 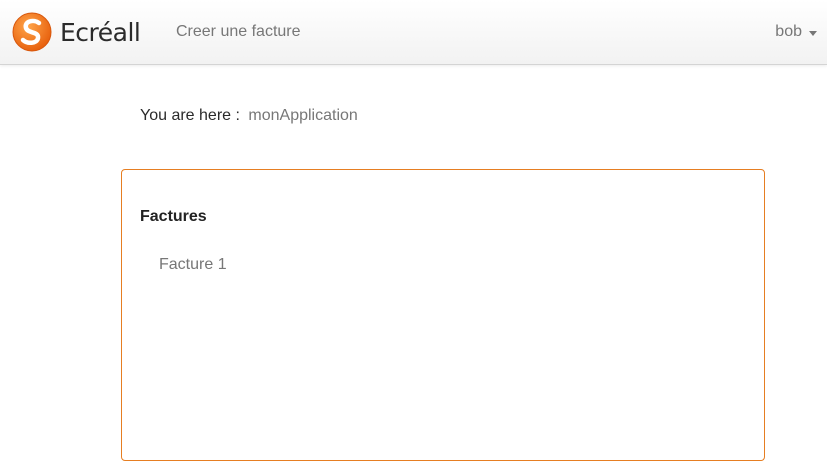 I want to click on ecreall-logo-icon, so click(x=32, y=32).